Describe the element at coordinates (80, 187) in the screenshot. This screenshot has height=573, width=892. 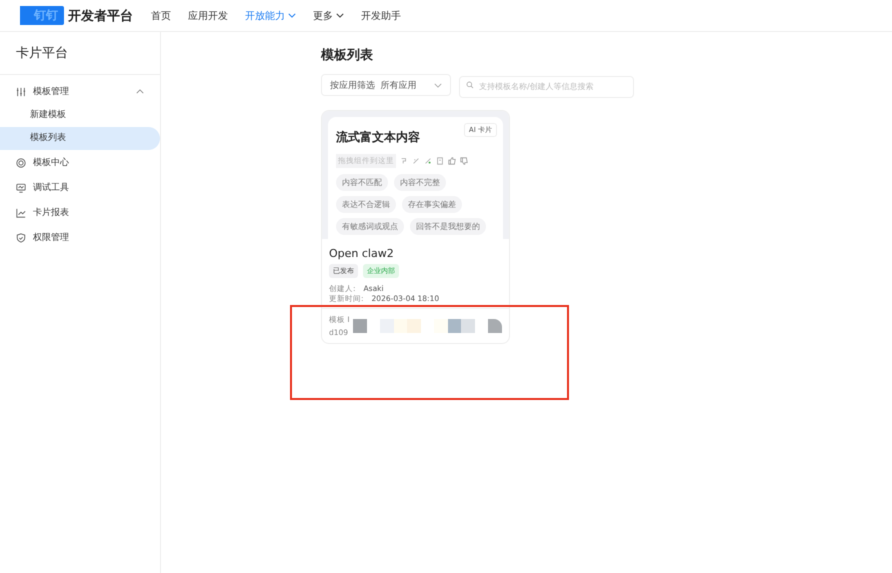
I see `sidebar-item: 调试工具` at that location.